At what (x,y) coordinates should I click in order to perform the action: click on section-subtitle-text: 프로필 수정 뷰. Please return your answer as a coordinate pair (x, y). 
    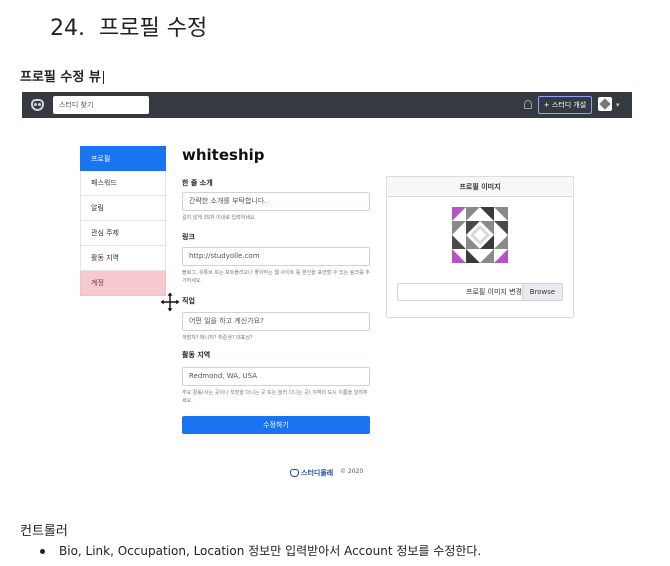
    Looking at the image, I should click on (60, 77).